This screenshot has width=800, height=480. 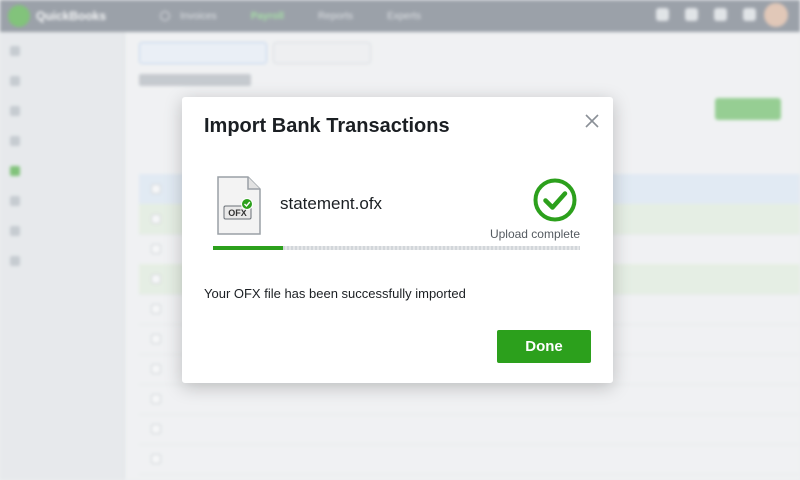 I want to click on done-button: Done, so click(x=544, y=346).